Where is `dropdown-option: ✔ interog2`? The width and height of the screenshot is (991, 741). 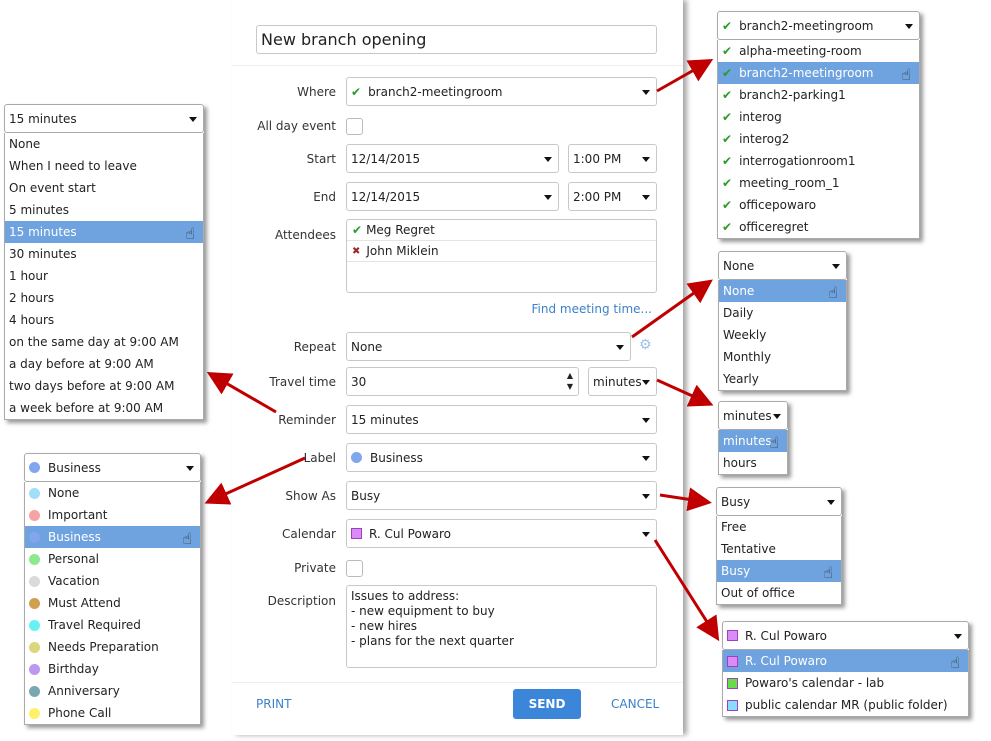 dropdown-option: ✔ interog2 is located at coordinates (818, 139).